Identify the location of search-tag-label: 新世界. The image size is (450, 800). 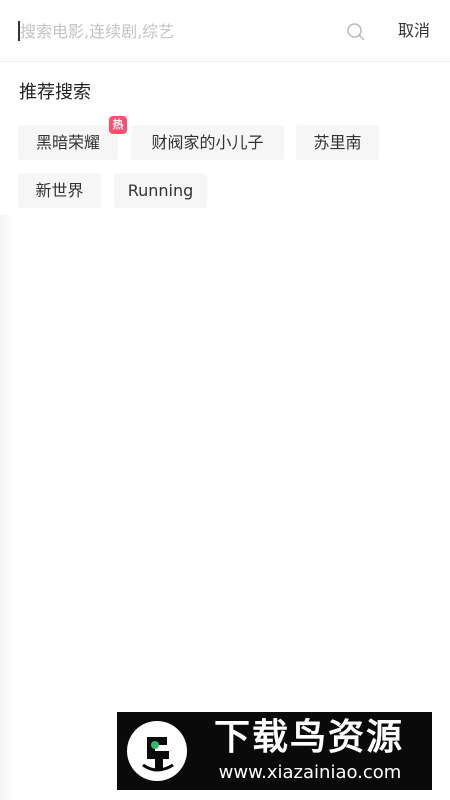
(59, 190).